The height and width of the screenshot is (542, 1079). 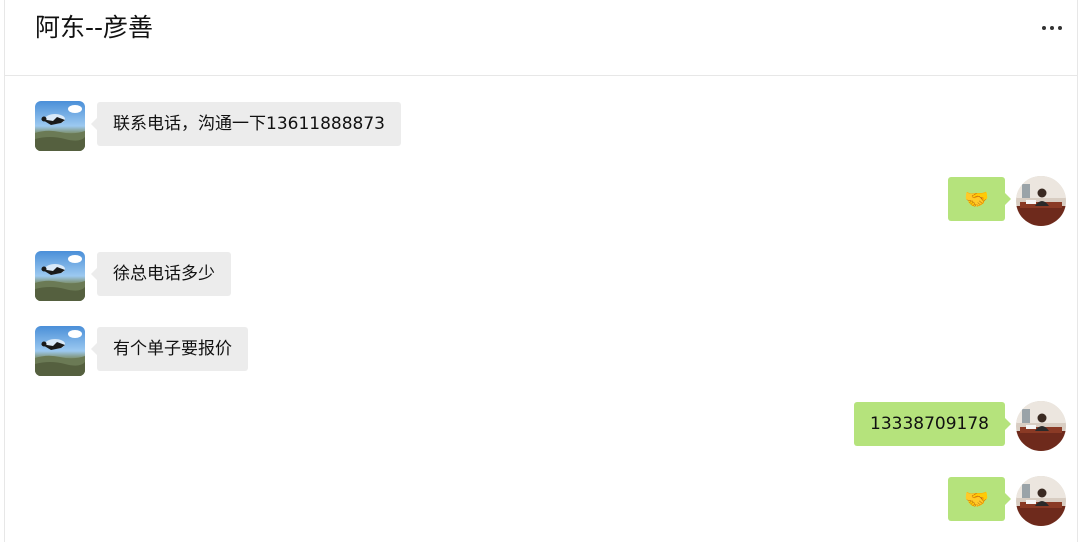 I want to click on chat-title: 阿东--彦善, so click(x=94, y=27).